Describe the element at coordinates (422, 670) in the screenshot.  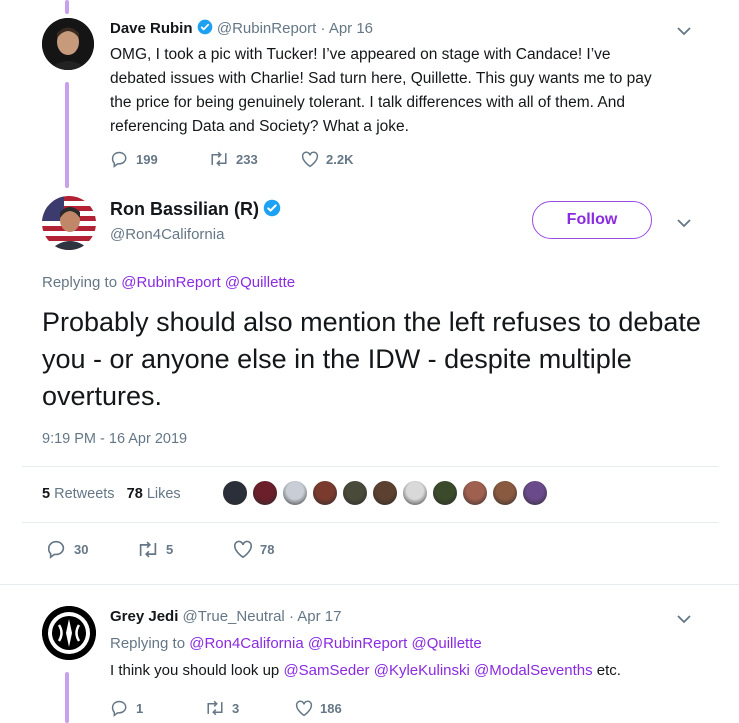
I see `mention-link: @KyleKulinski` at that location.